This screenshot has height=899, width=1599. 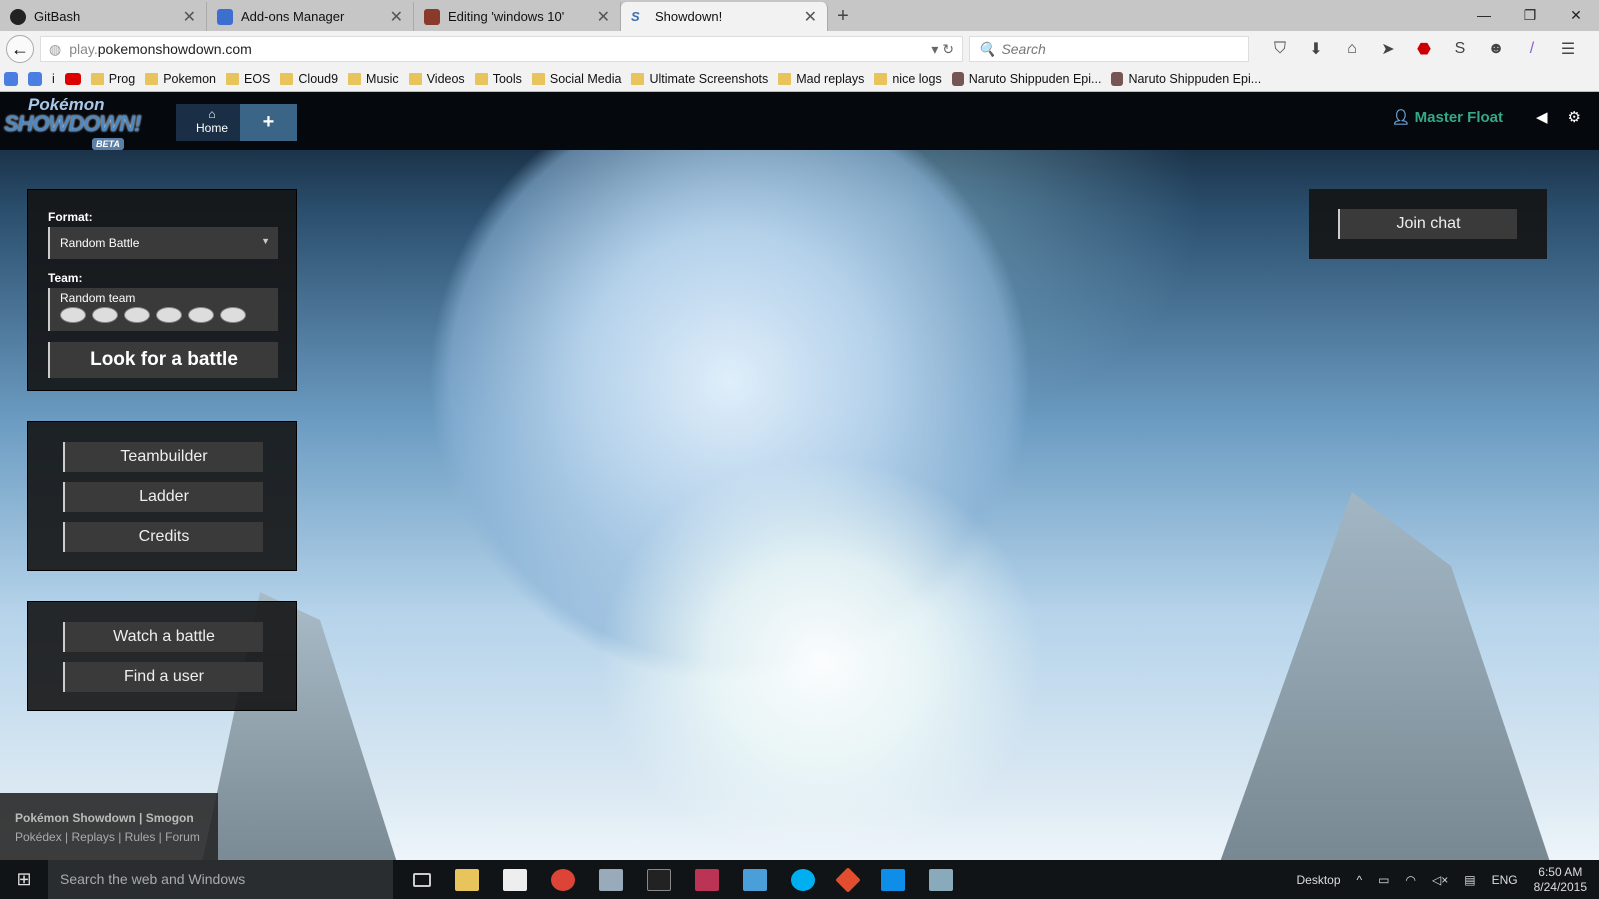 I want to click on send-icon: ➤, so click(x=1388, y=49).